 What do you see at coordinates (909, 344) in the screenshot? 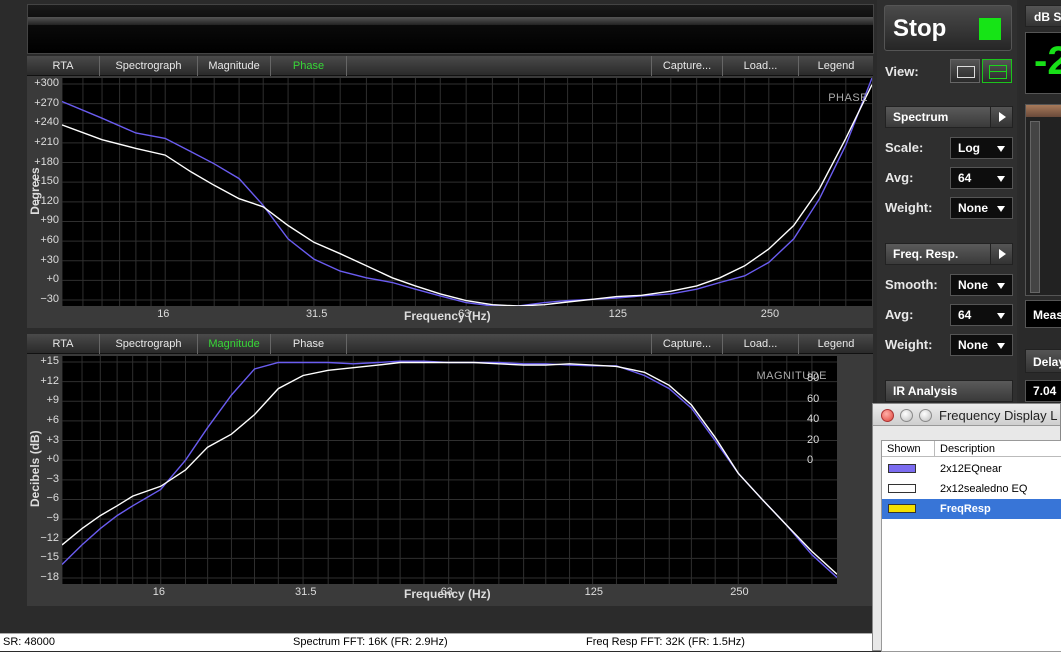
I see `weight2-label: Weight:` at bounding box center [909, 344].